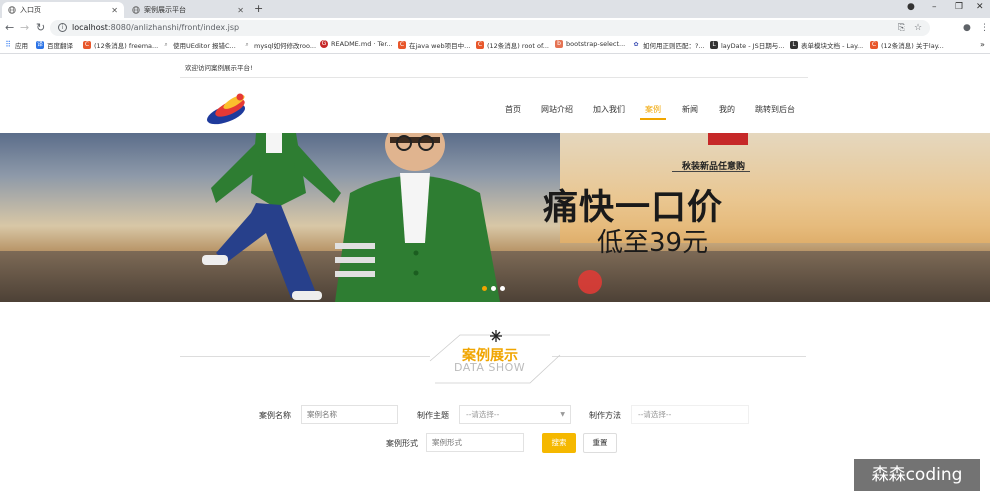 The image size is (990, 504). I want to click on bootstrap-icon: b, so click(559, 44).